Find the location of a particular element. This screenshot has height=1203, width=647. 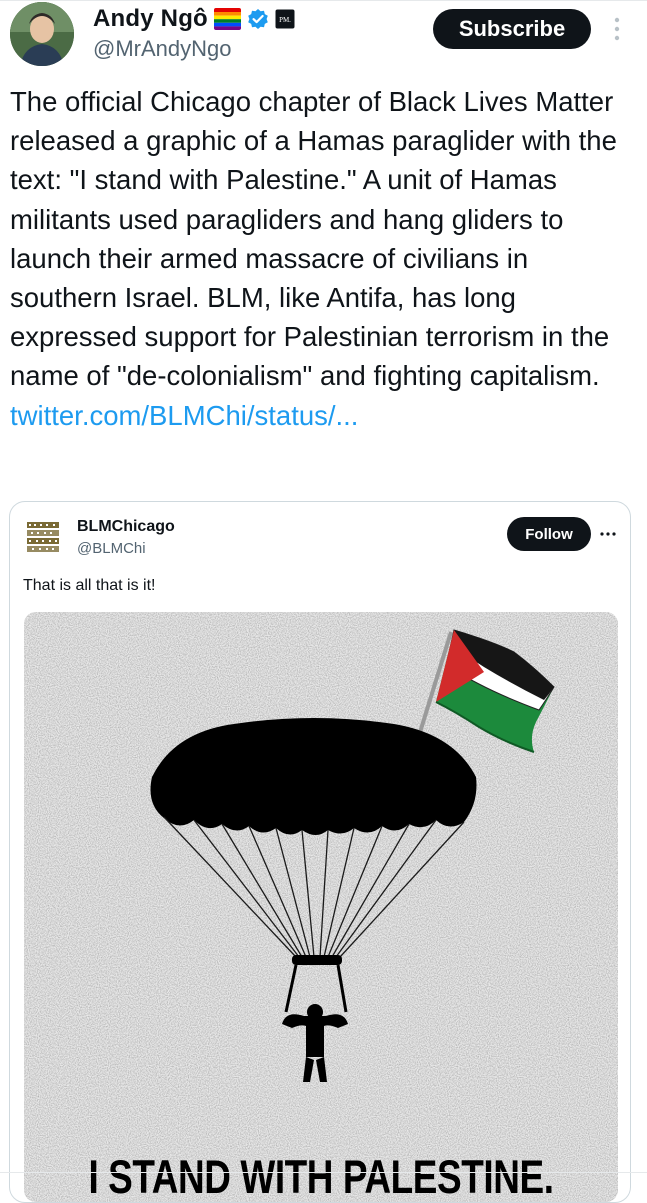

top-divider is located at coordinates (323, 0).